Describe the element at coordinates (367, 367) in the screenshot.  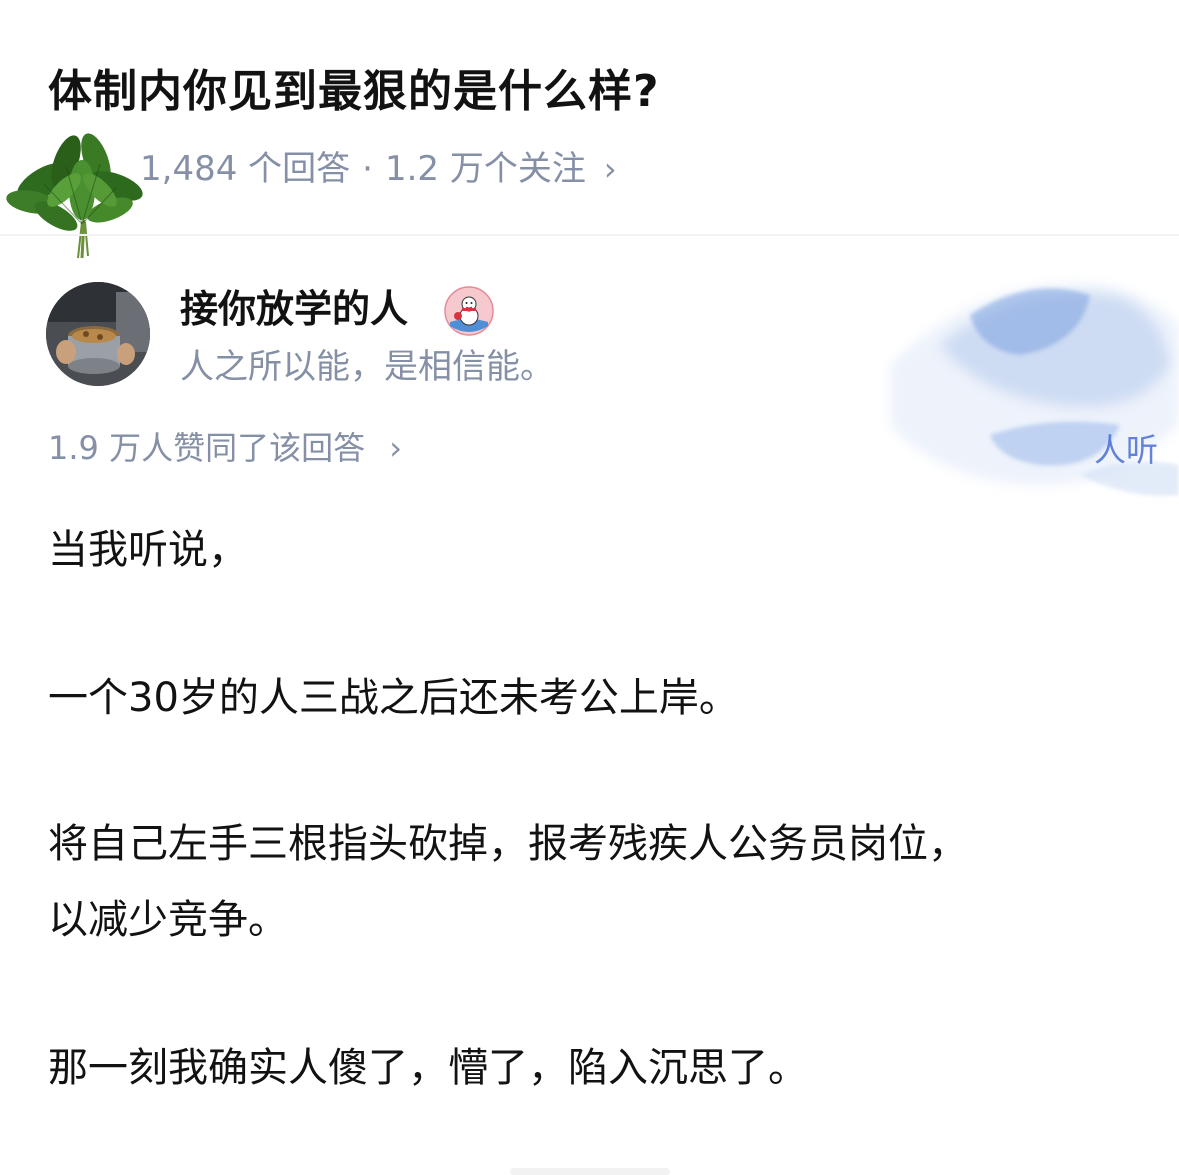
I see `author-bio: 人之所以能，是相信能。` at that location.